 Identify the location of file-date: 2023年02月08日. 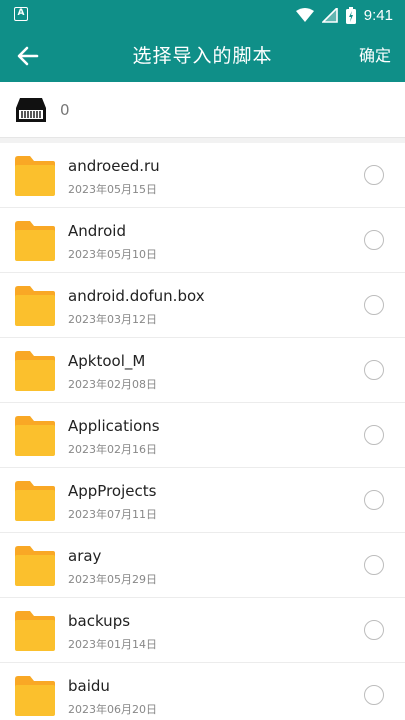
(112, 384).